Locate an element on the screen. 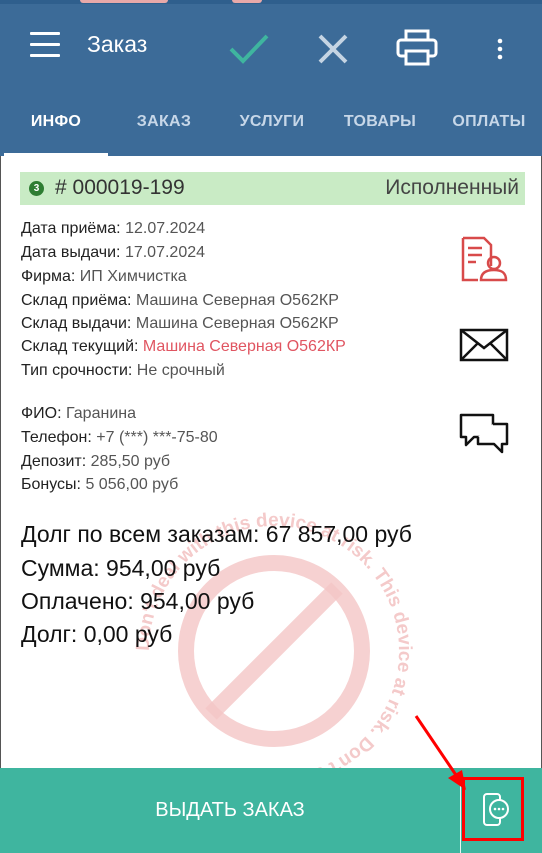 The image size is (542, 853). order-paid: Оплачено: 954,00 руб is located at coordinates (138, 601).